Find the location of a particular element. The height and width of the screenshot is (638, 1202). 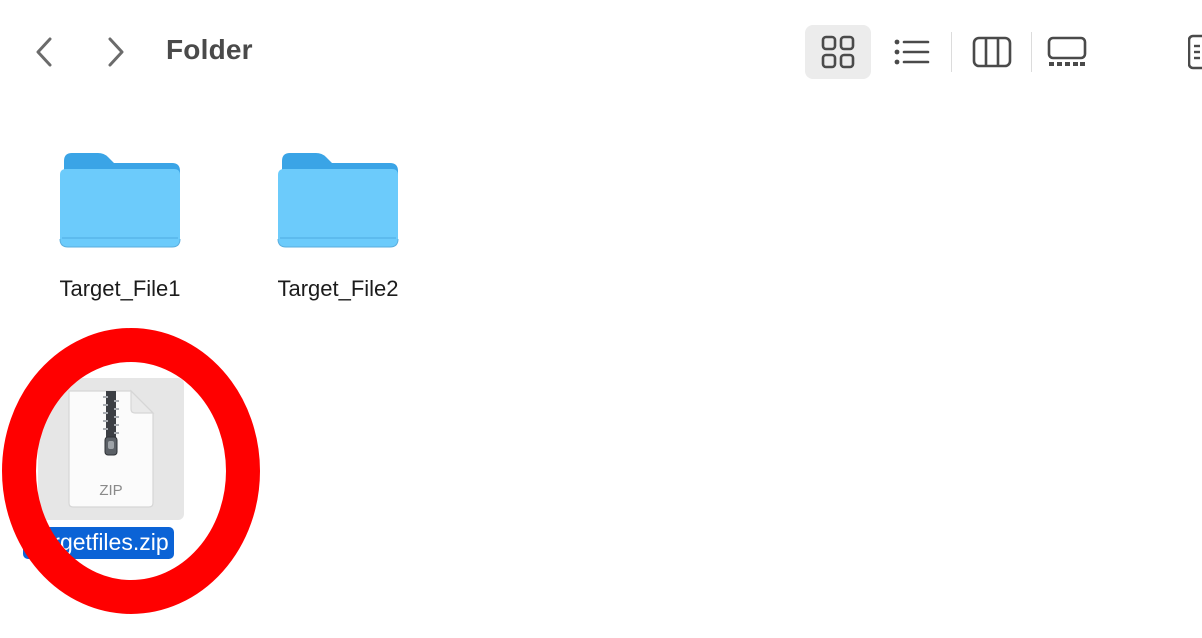

view-list-button is located at coordinates (912, 52).